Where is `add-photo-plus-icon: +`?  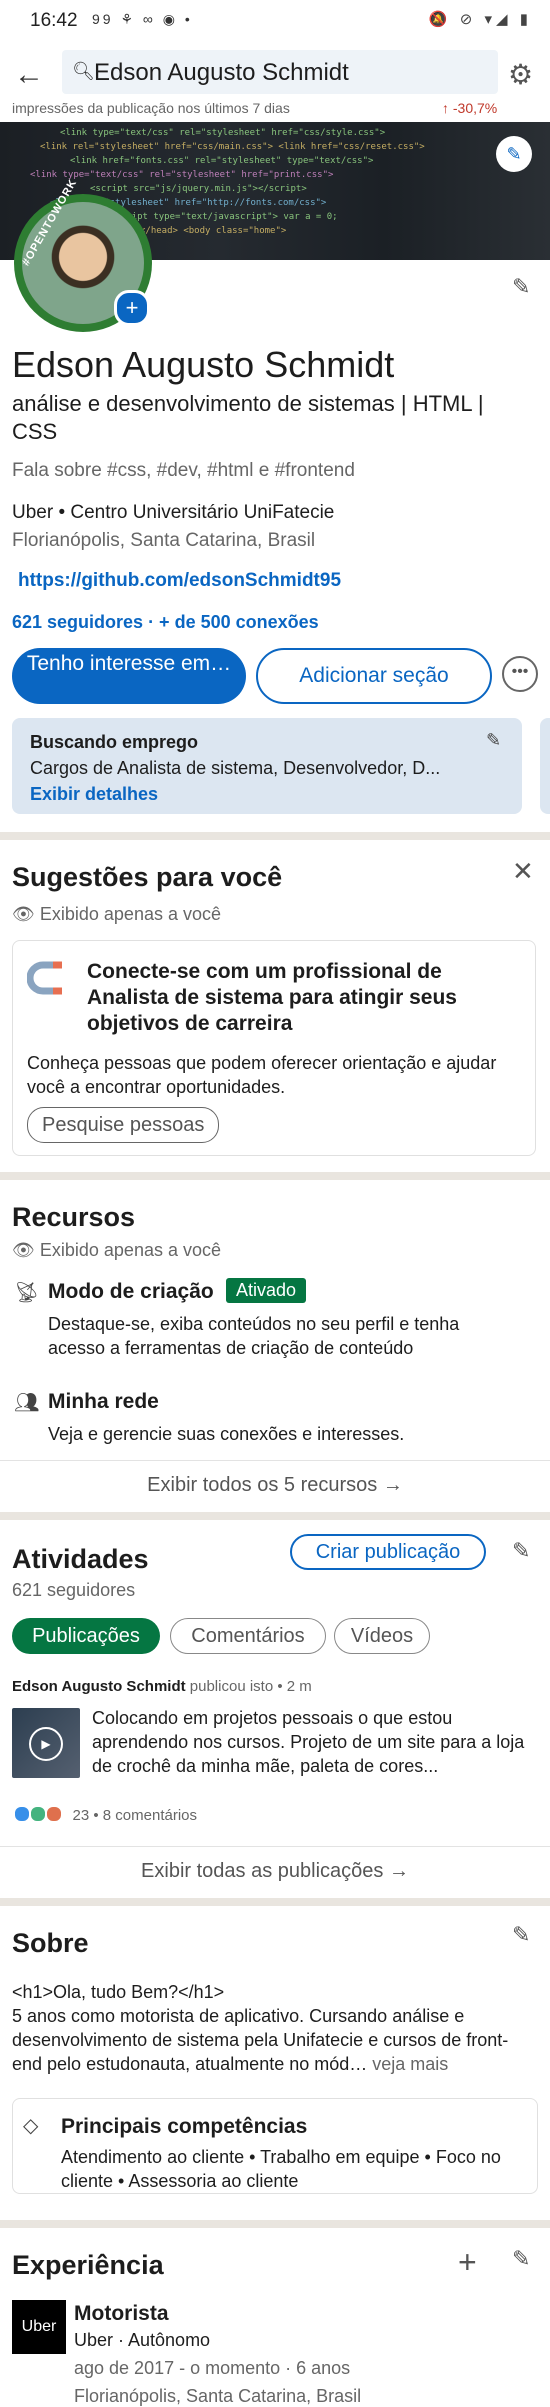 add-photo-plus-icon: + is located at coordinates (132, 308).